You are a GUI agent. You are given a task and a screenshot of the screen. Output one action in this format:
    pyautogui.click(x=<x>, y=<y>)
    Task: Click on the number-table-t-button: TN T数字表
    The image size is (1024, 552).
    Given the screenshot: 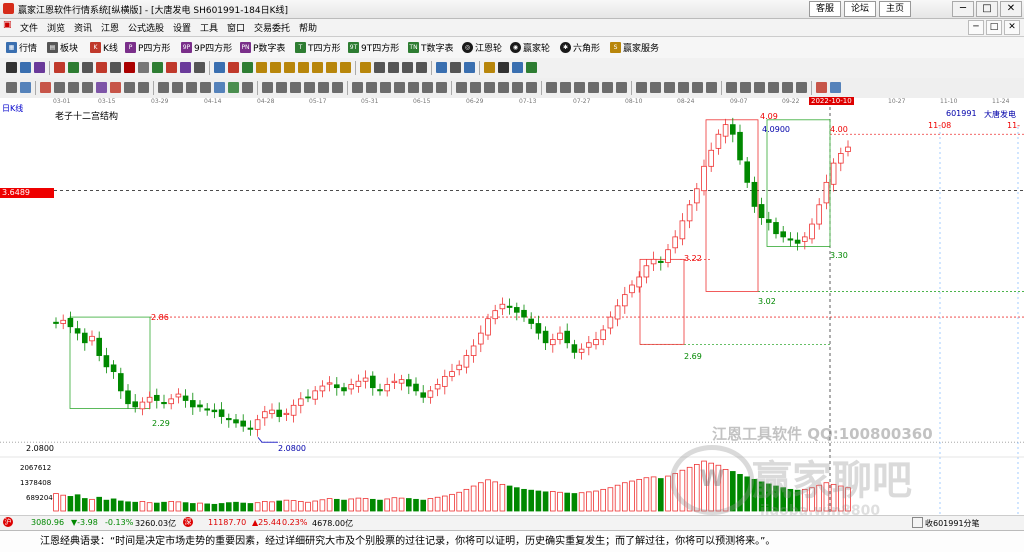 What is the action you would take?
    pyautogui.click(x=431, y=47)
    